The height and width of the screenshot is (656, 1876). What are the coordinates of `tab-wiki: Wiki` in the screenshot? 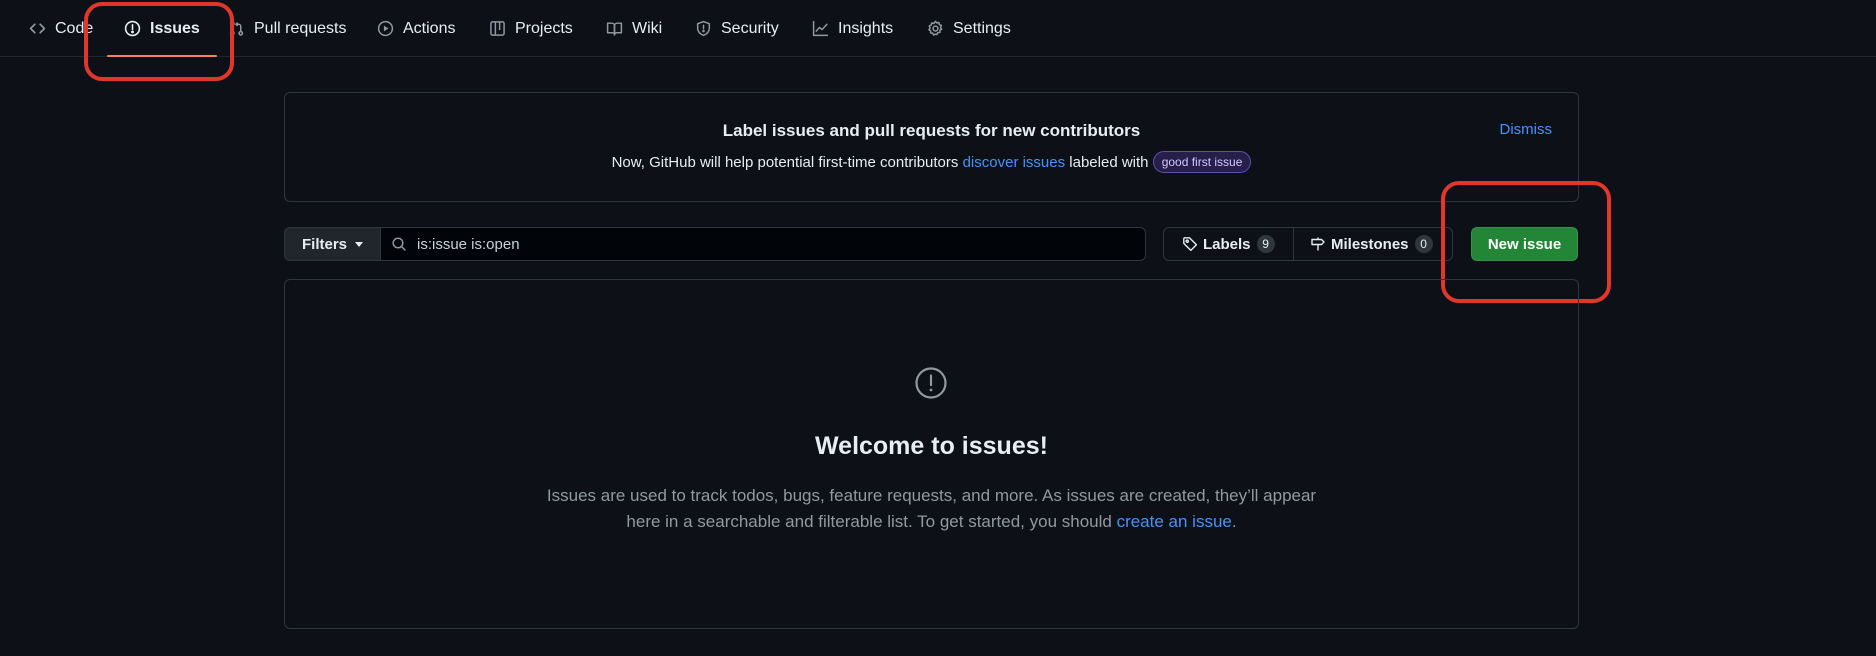 It's located at (634, 28).